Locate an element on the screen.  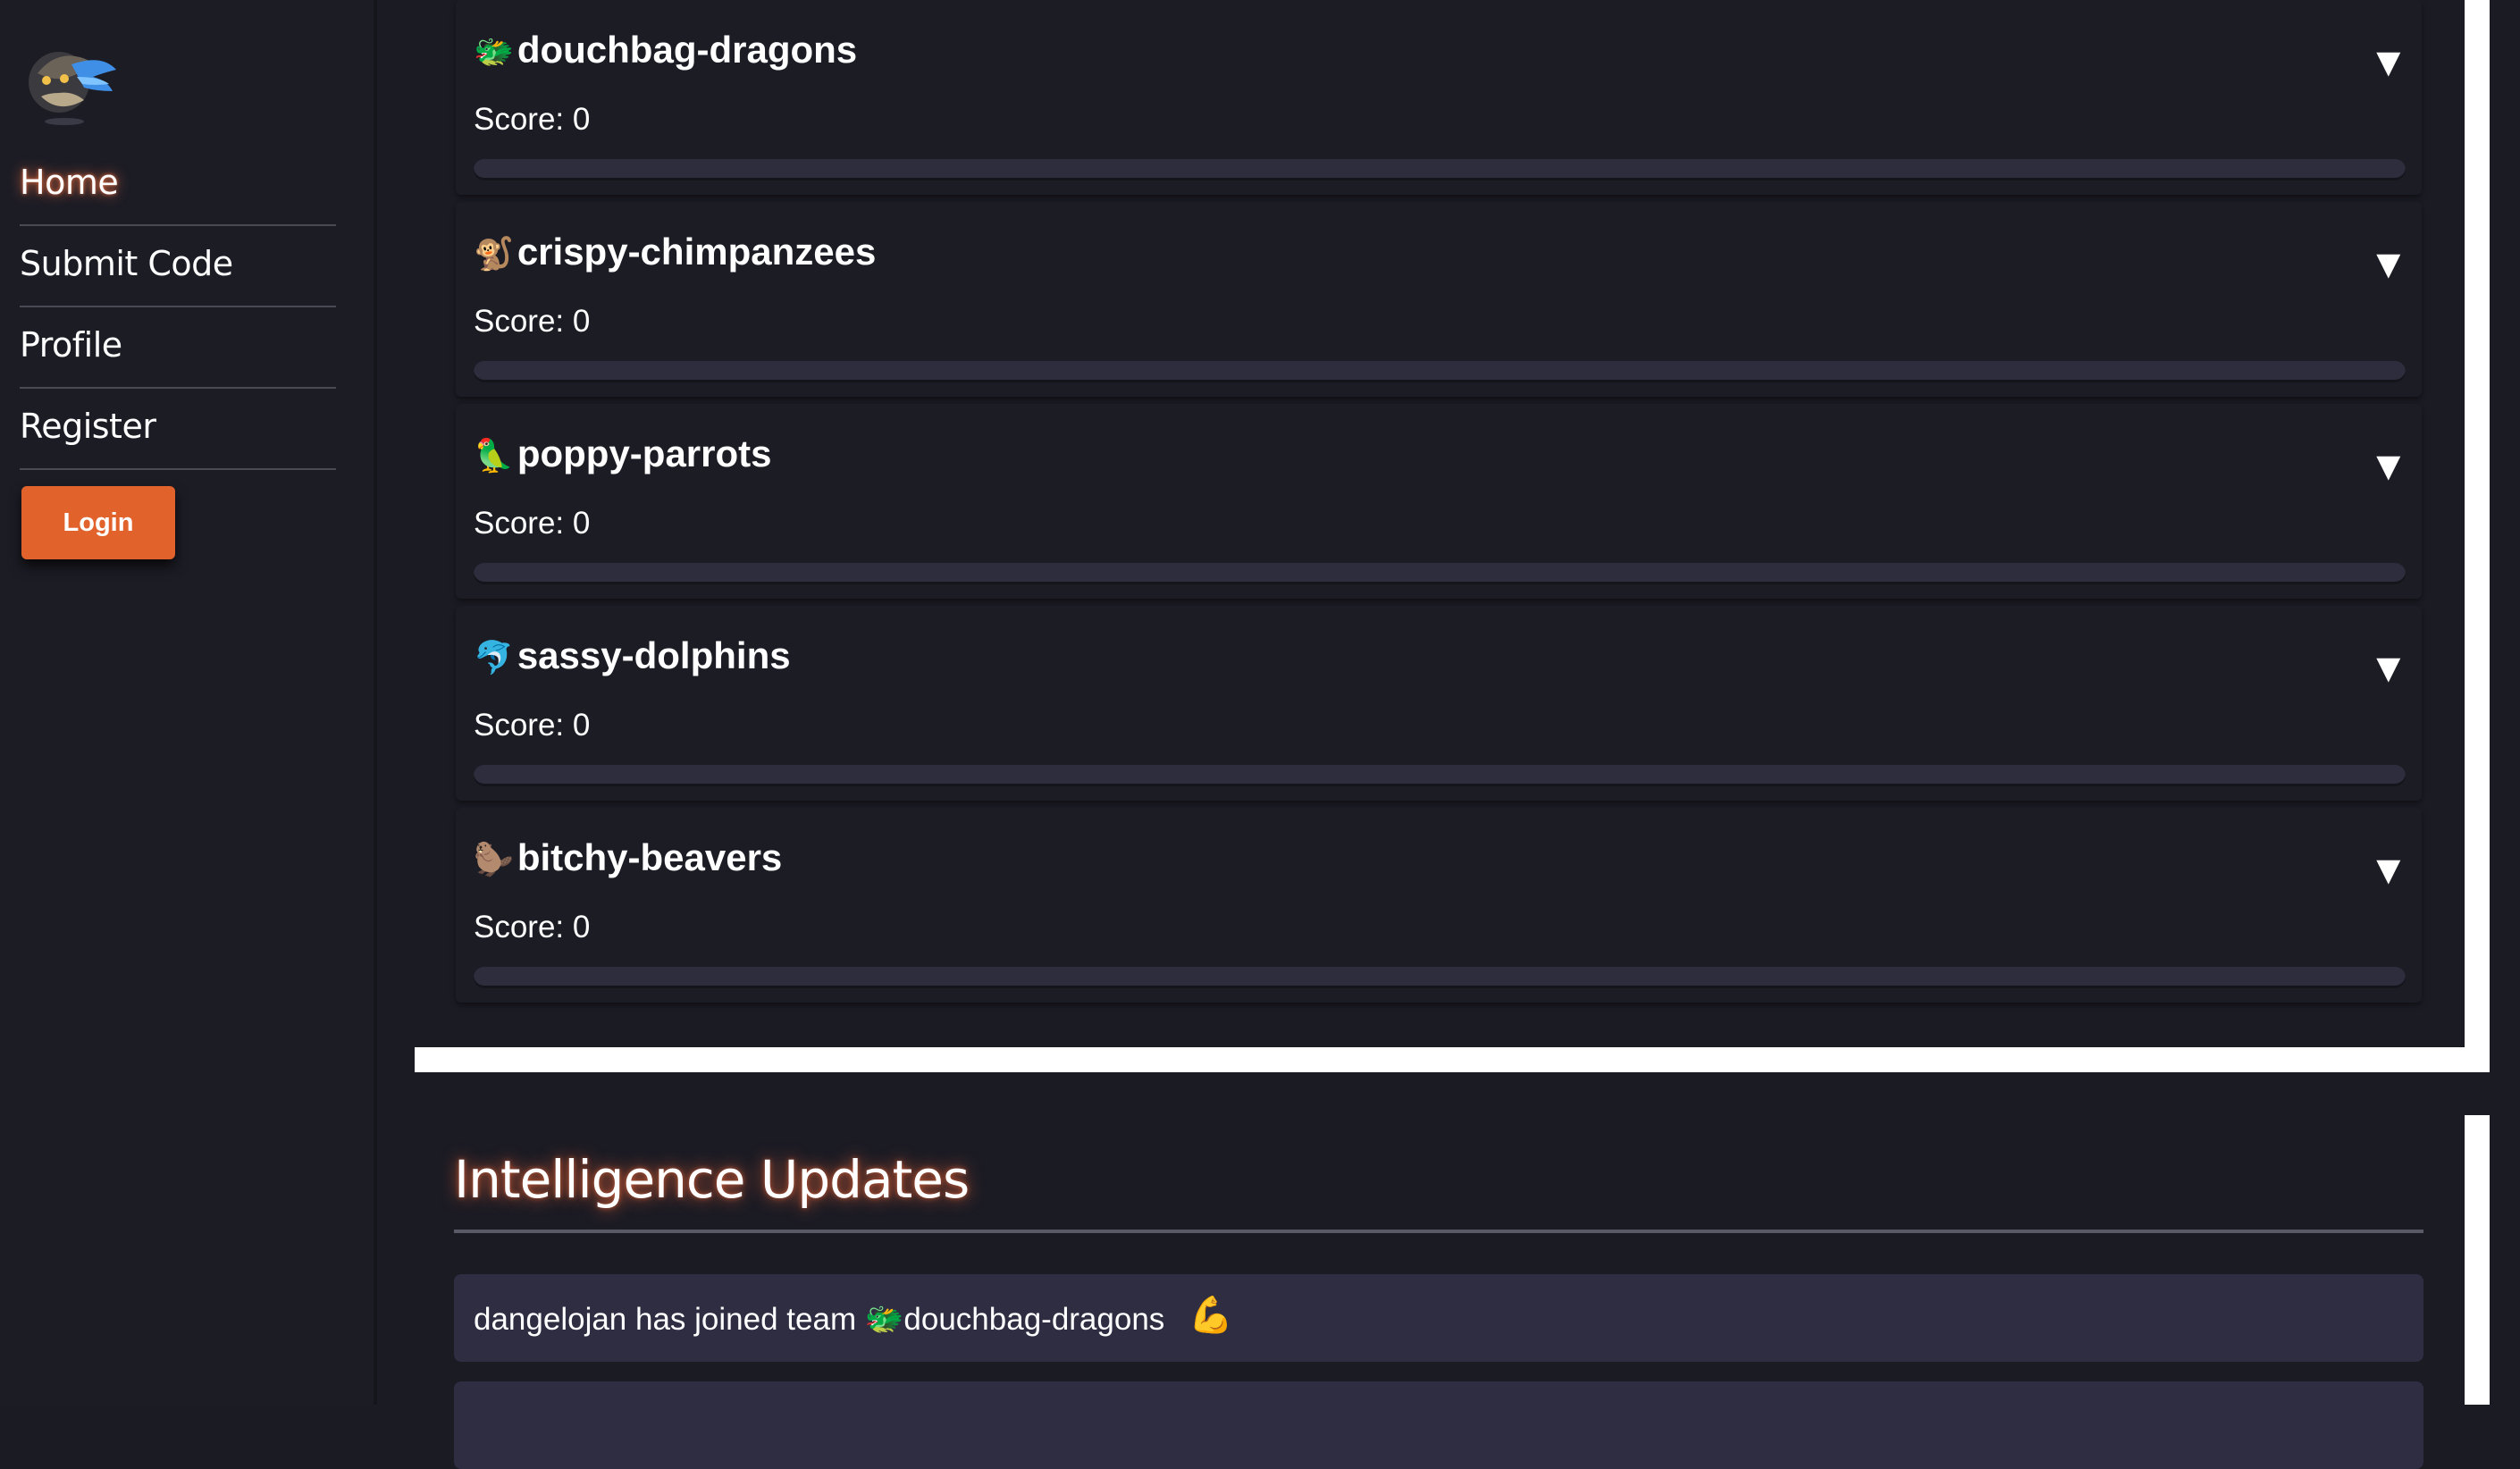
team-name-label: douchbag-dragons is located at coordinates (687, 50).